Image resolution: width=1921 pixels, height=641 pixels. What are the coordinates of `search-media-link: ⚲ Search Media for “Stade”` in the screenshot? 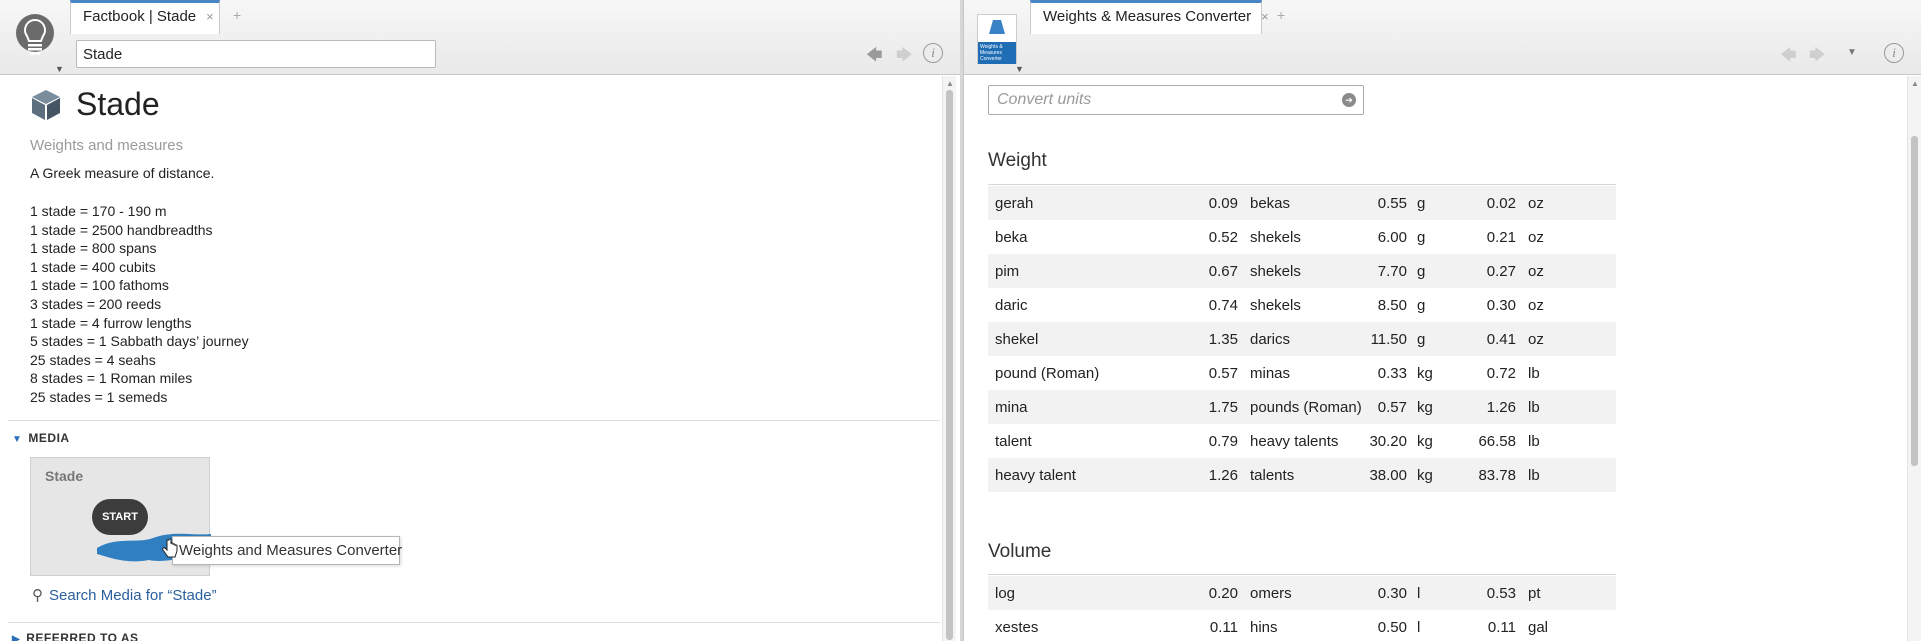 It's located at (124, 595).